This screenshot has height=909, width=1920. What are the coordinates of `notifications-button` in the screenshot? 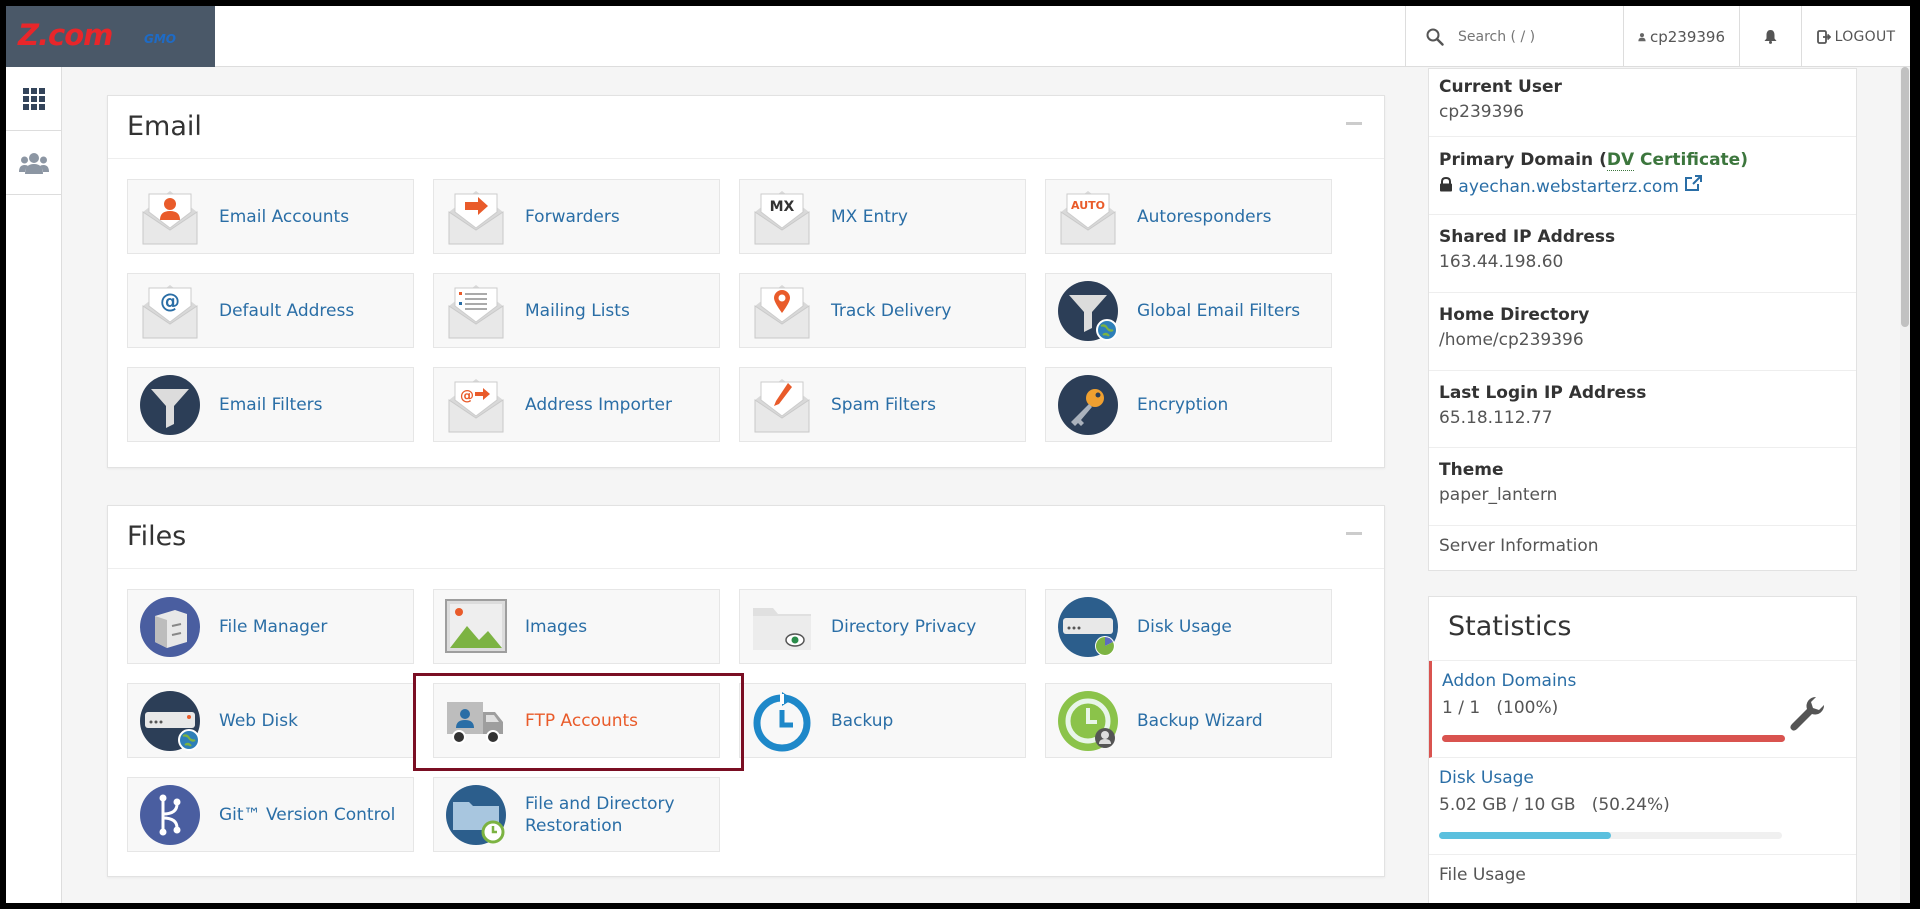 It's located at (1770, 36).